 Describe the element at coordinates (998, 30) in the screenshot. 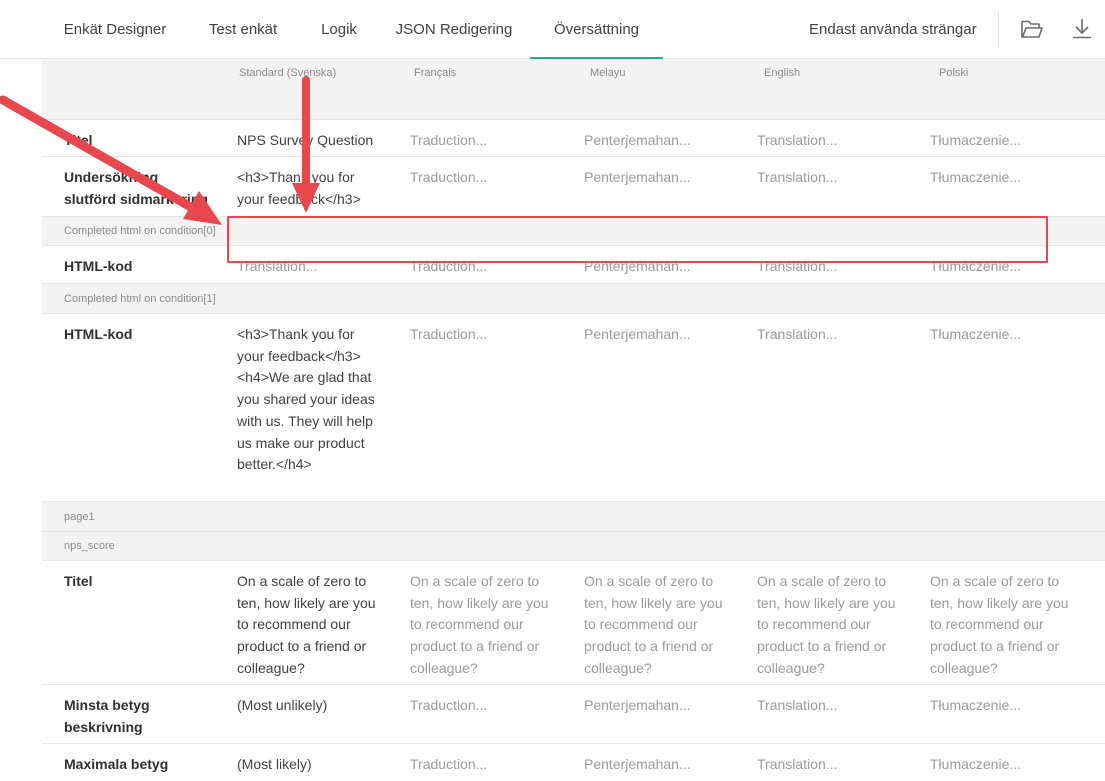

I see `toolbar-divider` at that location.